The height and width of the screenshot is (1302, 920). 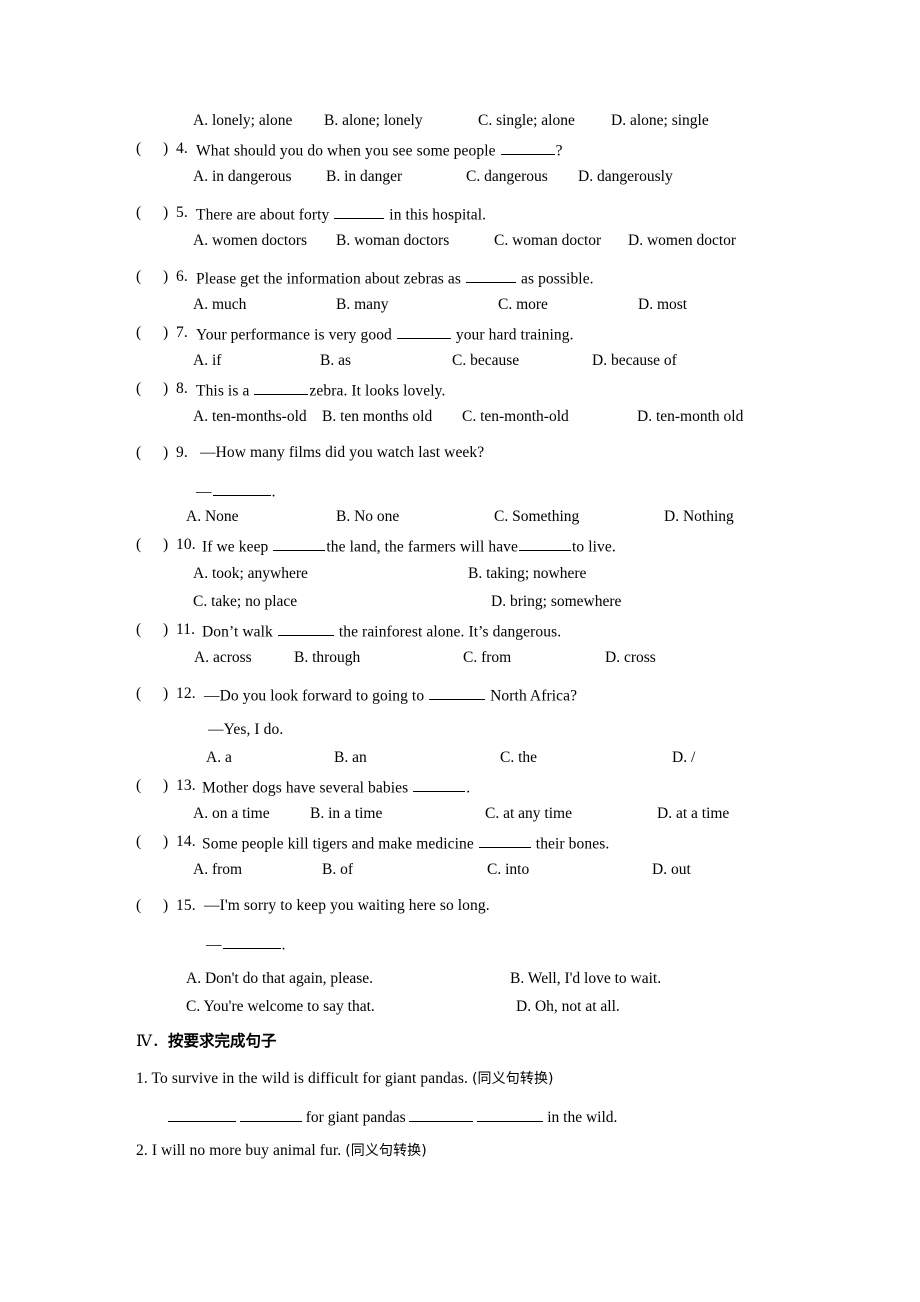 What do you see at coordinates (337, 870) in the screenshot?
I see `option-b: B. of` at bounding box center [337, 870].